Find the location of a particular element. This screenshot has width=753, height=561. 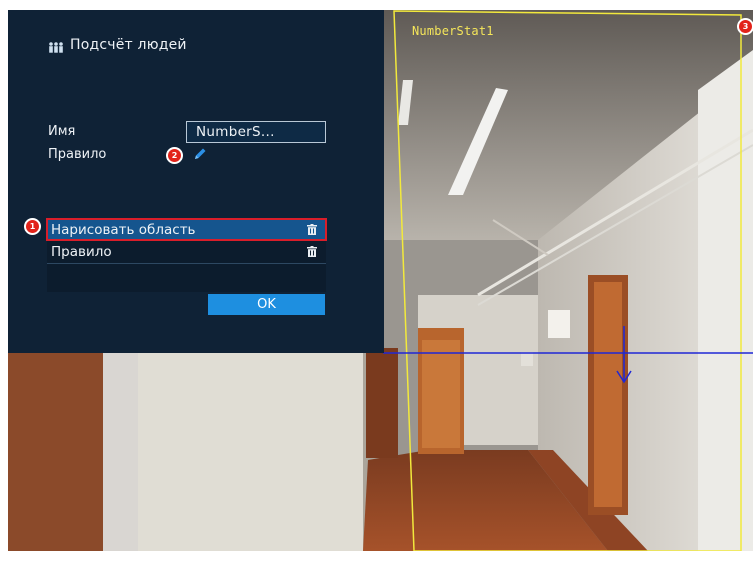

annotation-badge-1: 1 is located at coordinates (32, 226).